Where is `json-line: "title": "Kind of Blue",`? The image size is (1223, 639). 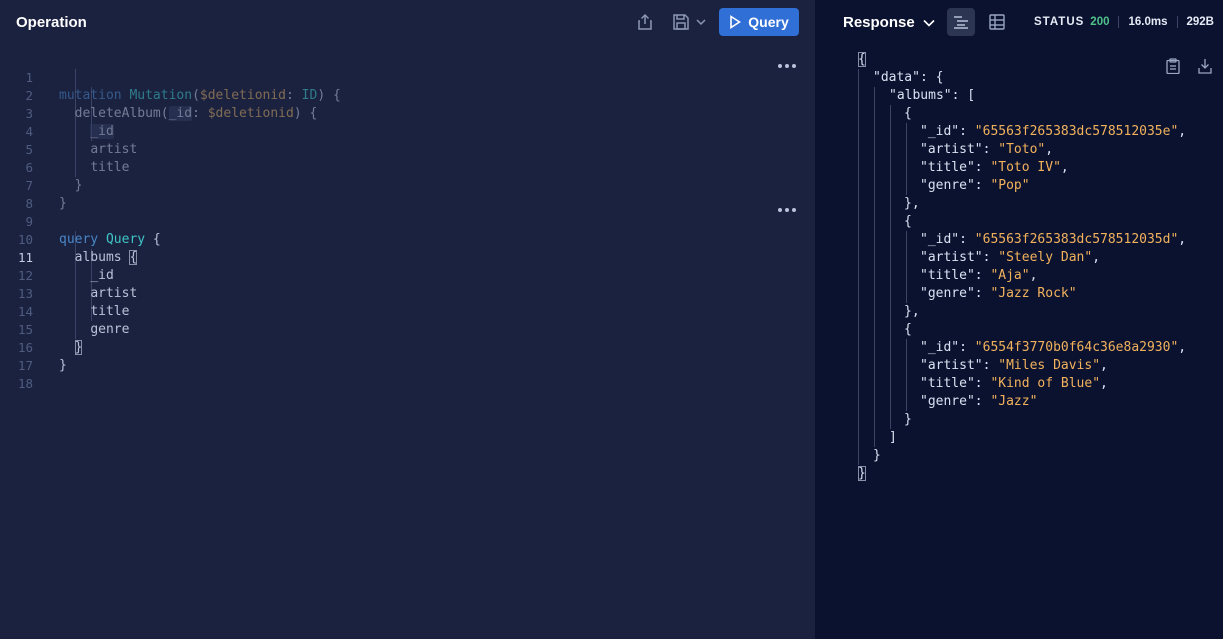 json-line: "title": "Kind of Blue", is located at coordinates (1014, 383).